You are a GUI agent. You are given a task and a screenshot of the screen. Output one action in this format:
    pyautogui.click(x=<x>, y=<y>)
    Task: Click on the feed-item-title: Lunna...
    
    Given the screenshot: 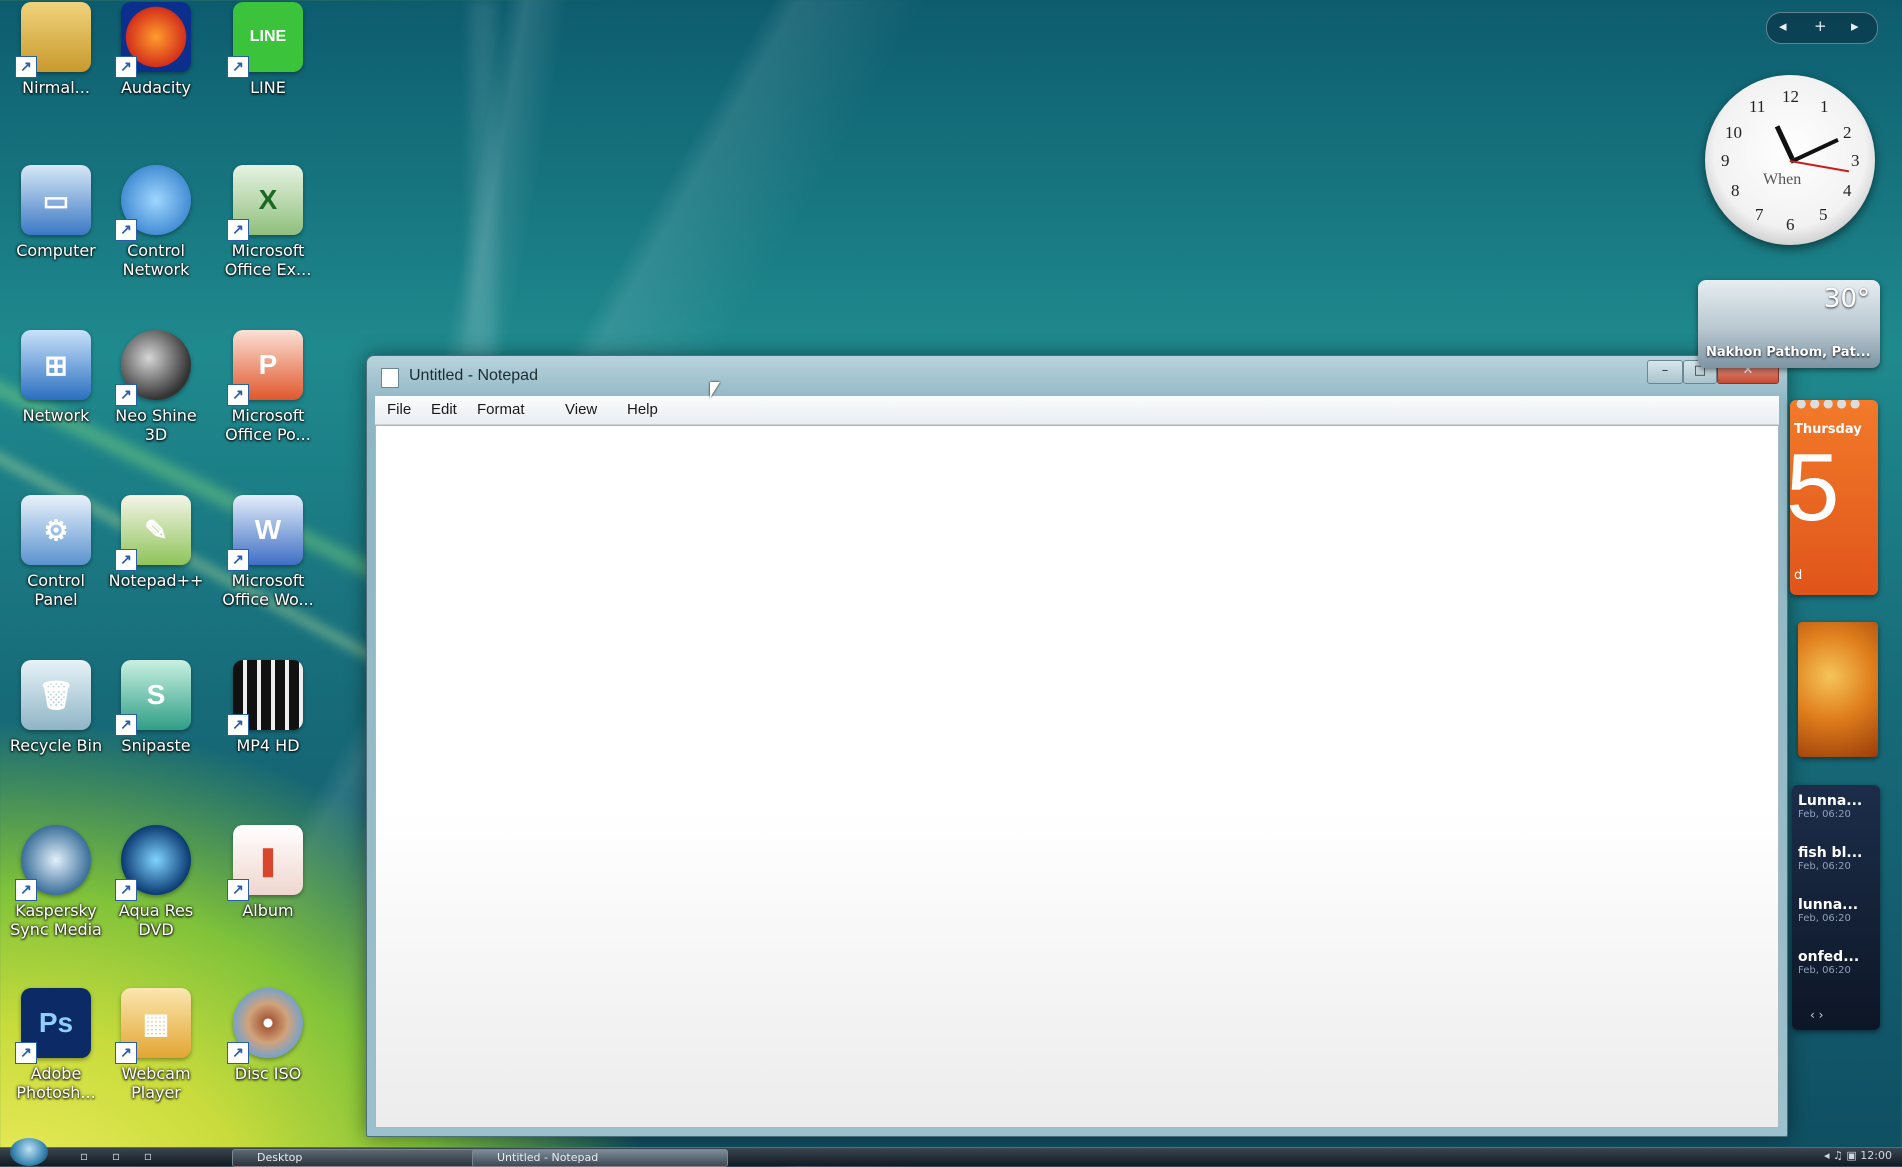 What is the action you would take?
    pyautogui.click(x=1830, y=801)
    